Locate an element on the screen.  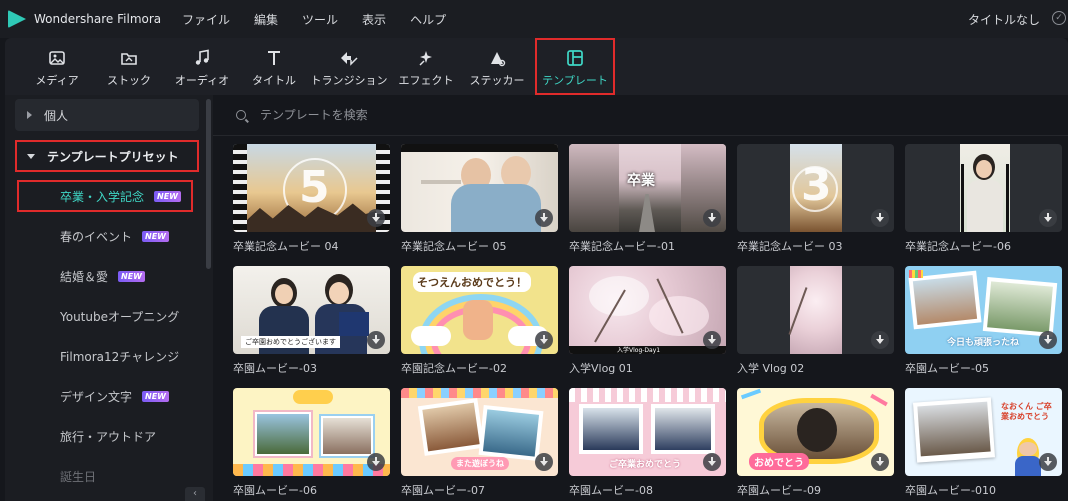
template-card: なおくん ご卒業おめでとう 卒園ムービー-010 is located at coordinates (983, 443).